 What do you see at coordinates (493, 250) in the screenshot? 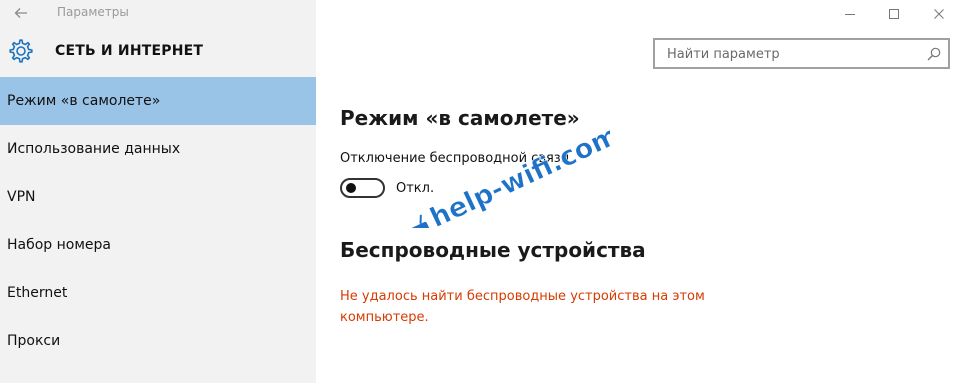
I see `wireless-devices-heading: Беспроводные устройства` at bounding box center [493, 250].